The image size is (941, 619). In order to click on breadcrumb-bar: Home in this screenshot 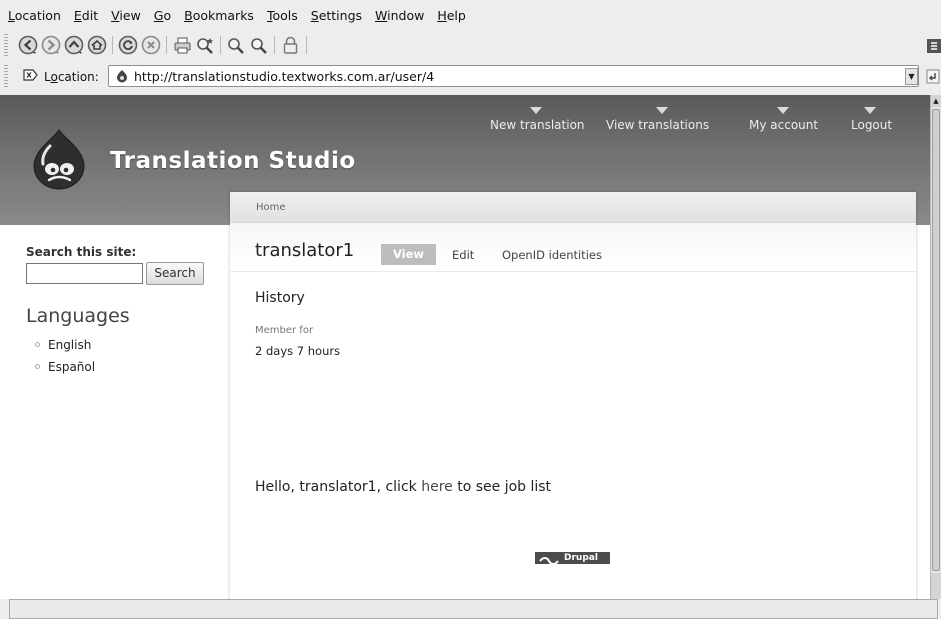, I will do `click(573, 207)`.